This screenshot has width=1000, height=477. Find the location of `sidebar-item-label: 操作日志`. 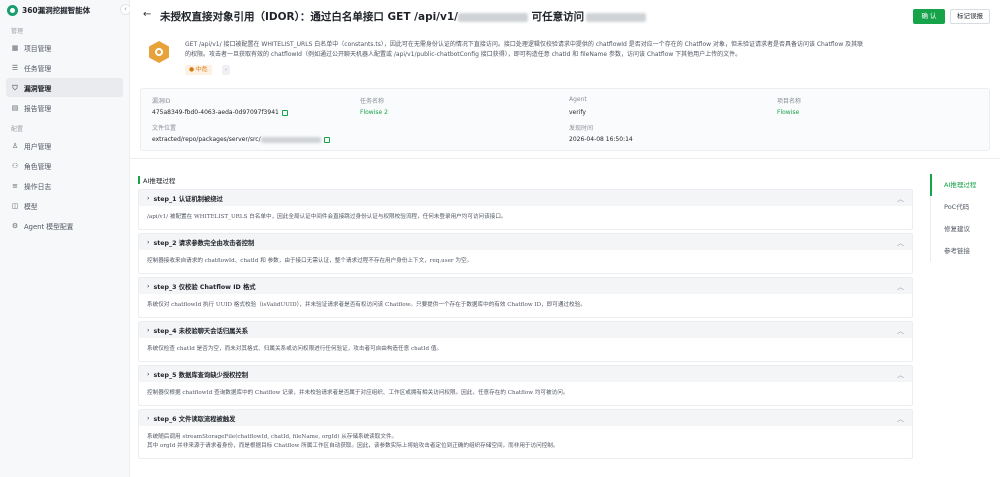

sidebar-item-label: 操作日志 is located at coordinates (38, 186).